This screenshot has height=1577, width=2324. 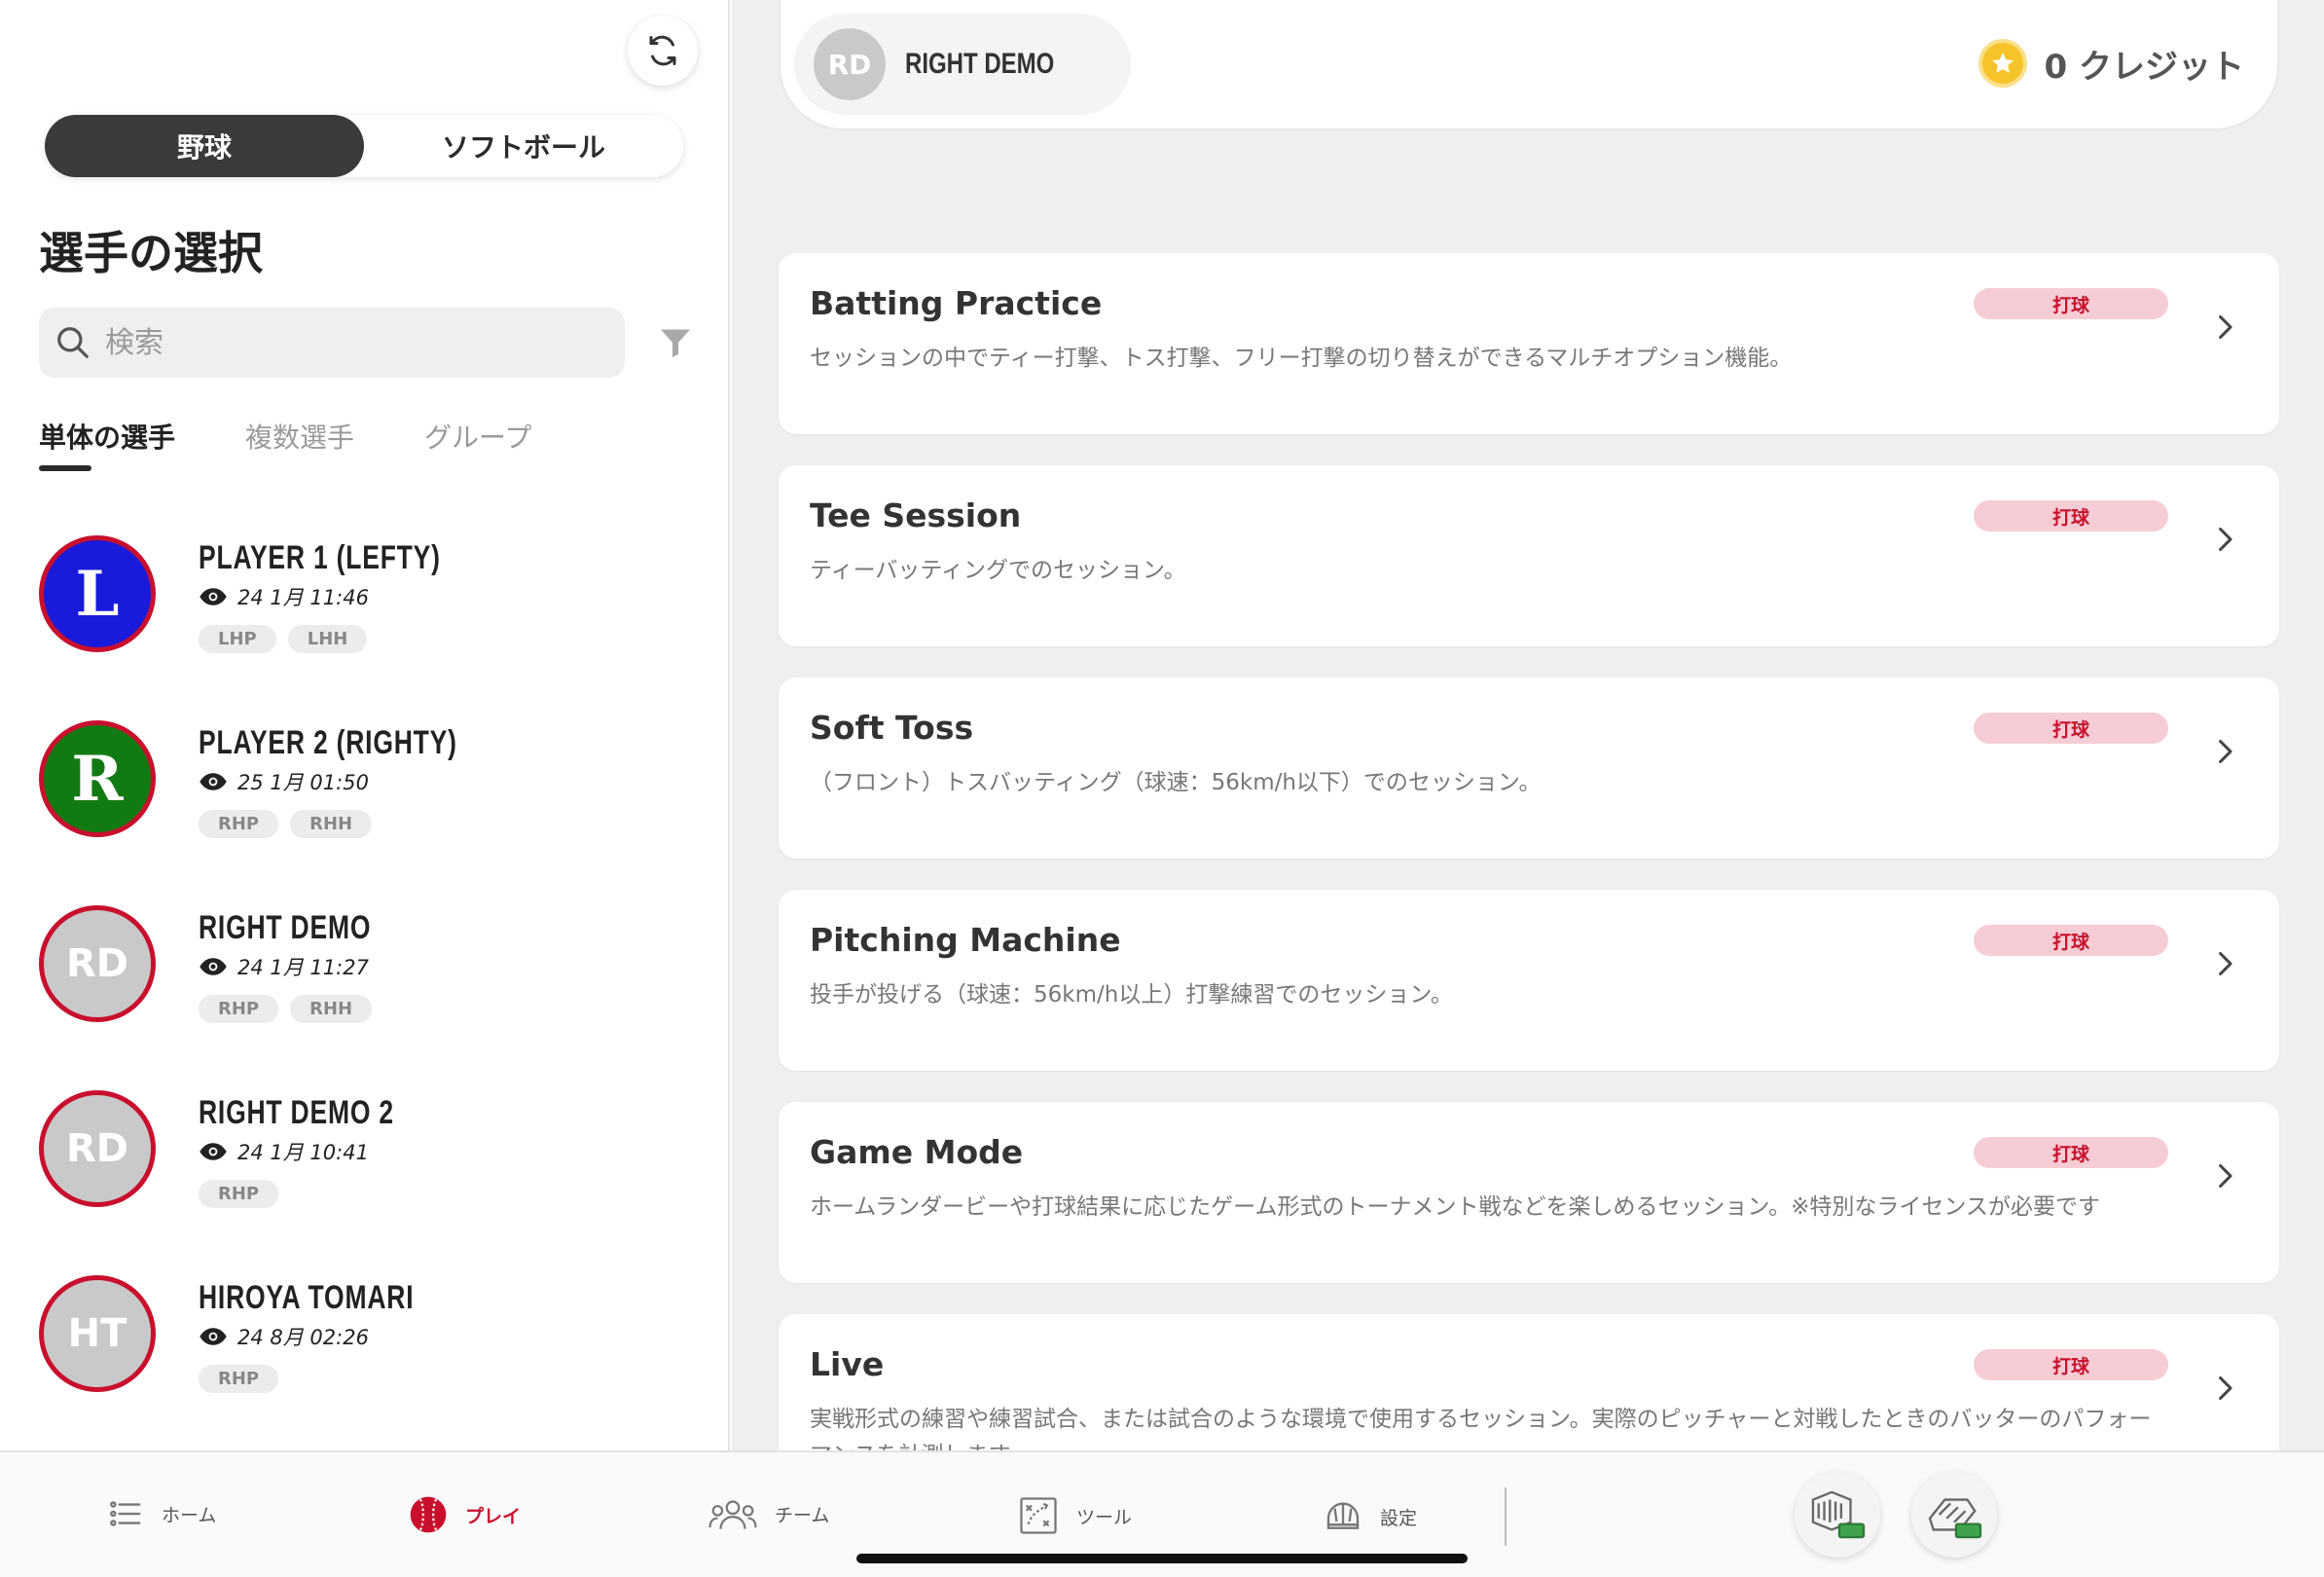 What do you see at coordinates (477, 444) in the screenshot?
I see `tab-group: グループ` at bounding box center [477, 444].